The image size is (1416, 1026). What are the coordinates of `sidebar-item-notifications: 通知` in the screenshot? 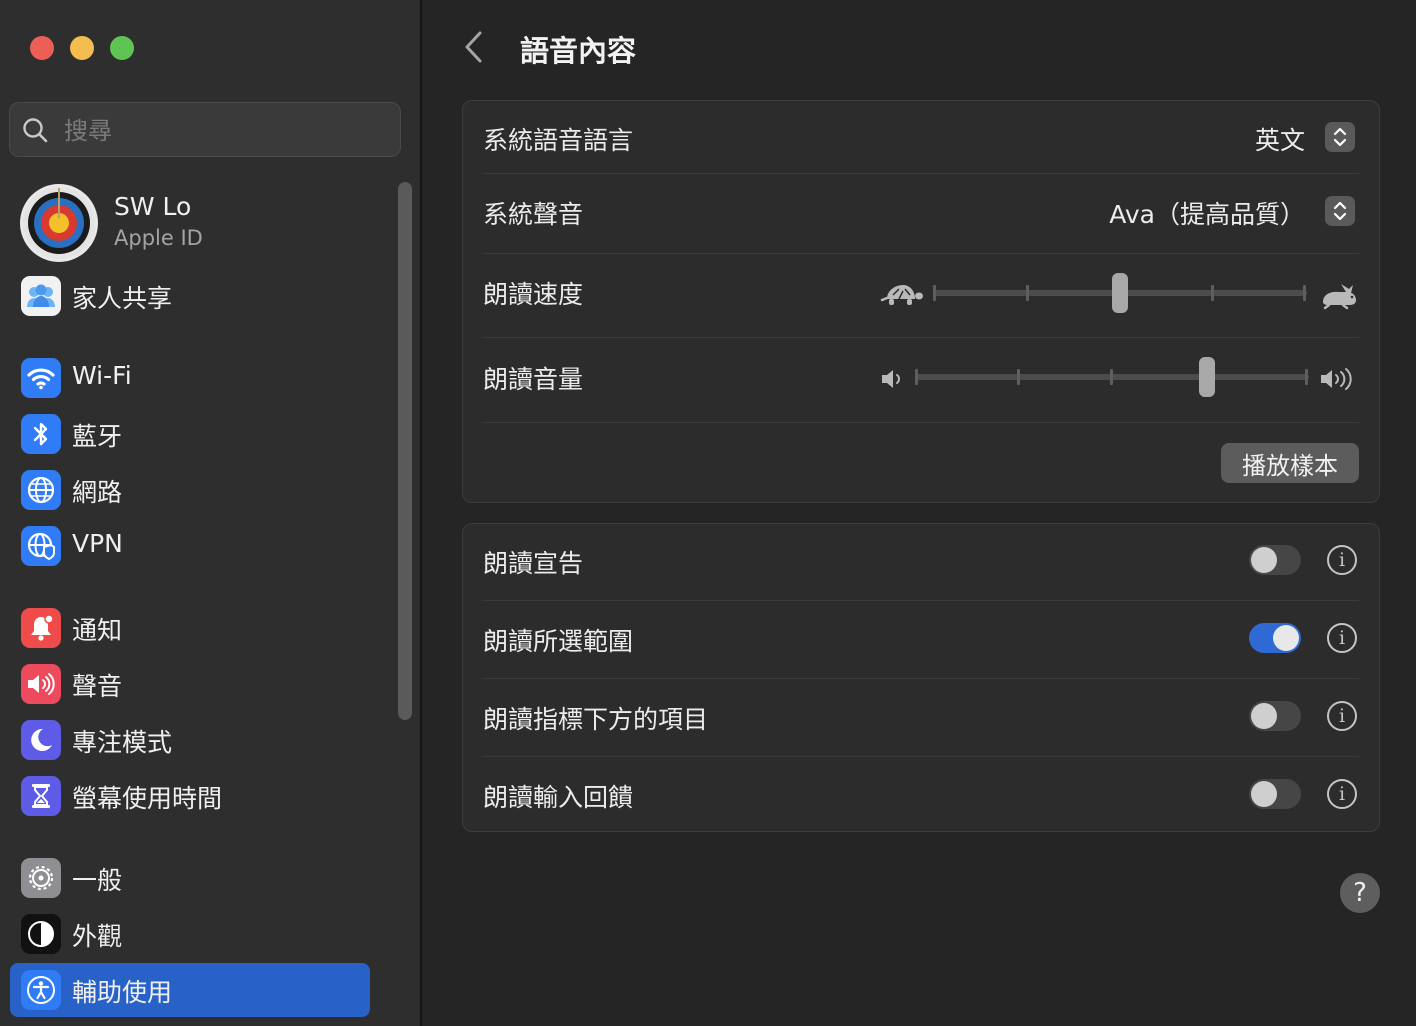 It's located at (190, 628).